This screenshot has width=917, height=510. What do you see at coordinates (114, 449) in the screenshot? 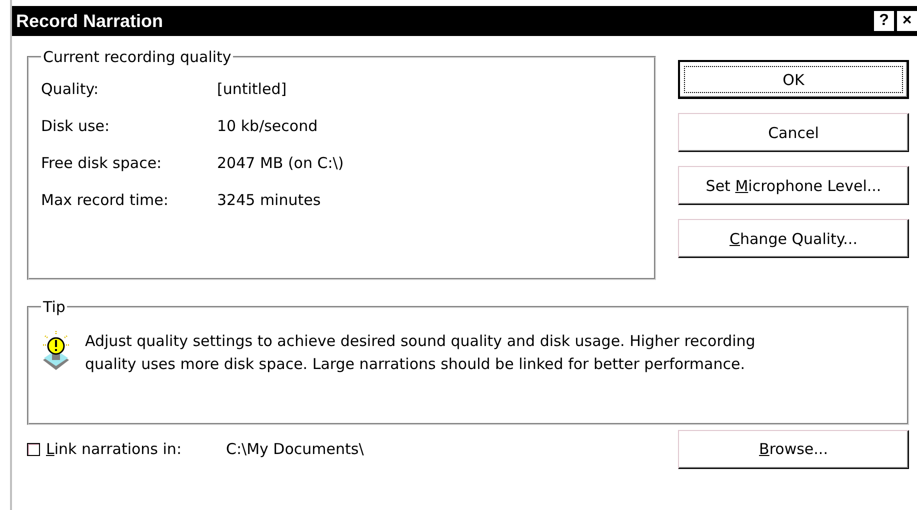
I see `checkbox-label: Link narrations in:` at bounding box center [114, 449].